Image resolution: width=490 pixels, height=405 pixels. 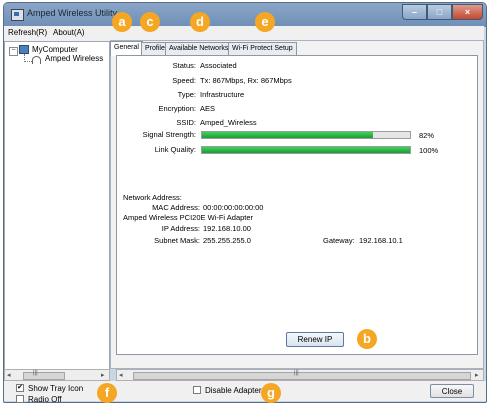 I want to click on app-icon, so click(x=17, y=15).